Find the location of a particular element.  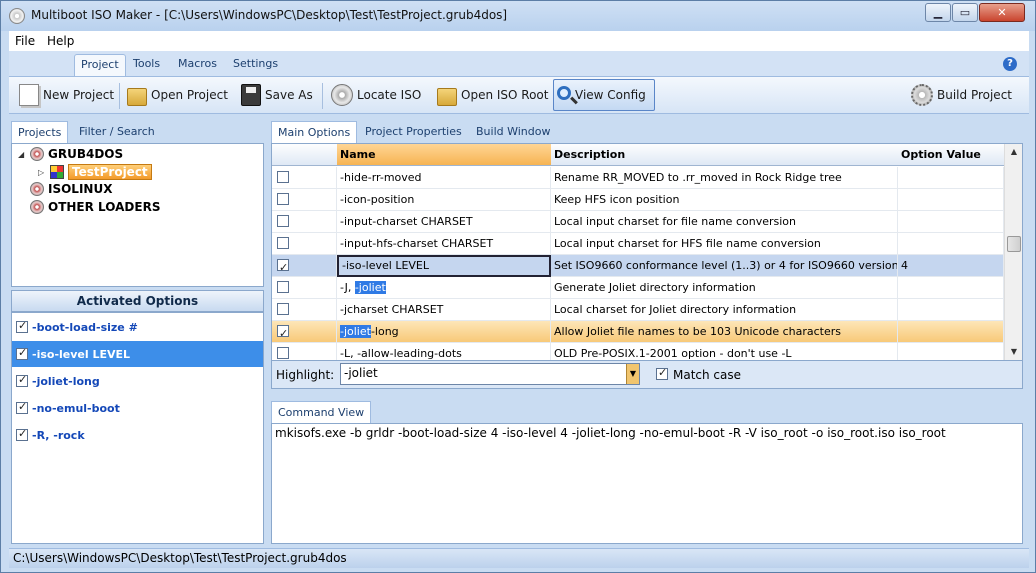

match-case-checkbox is located at coordinates (662, 373).